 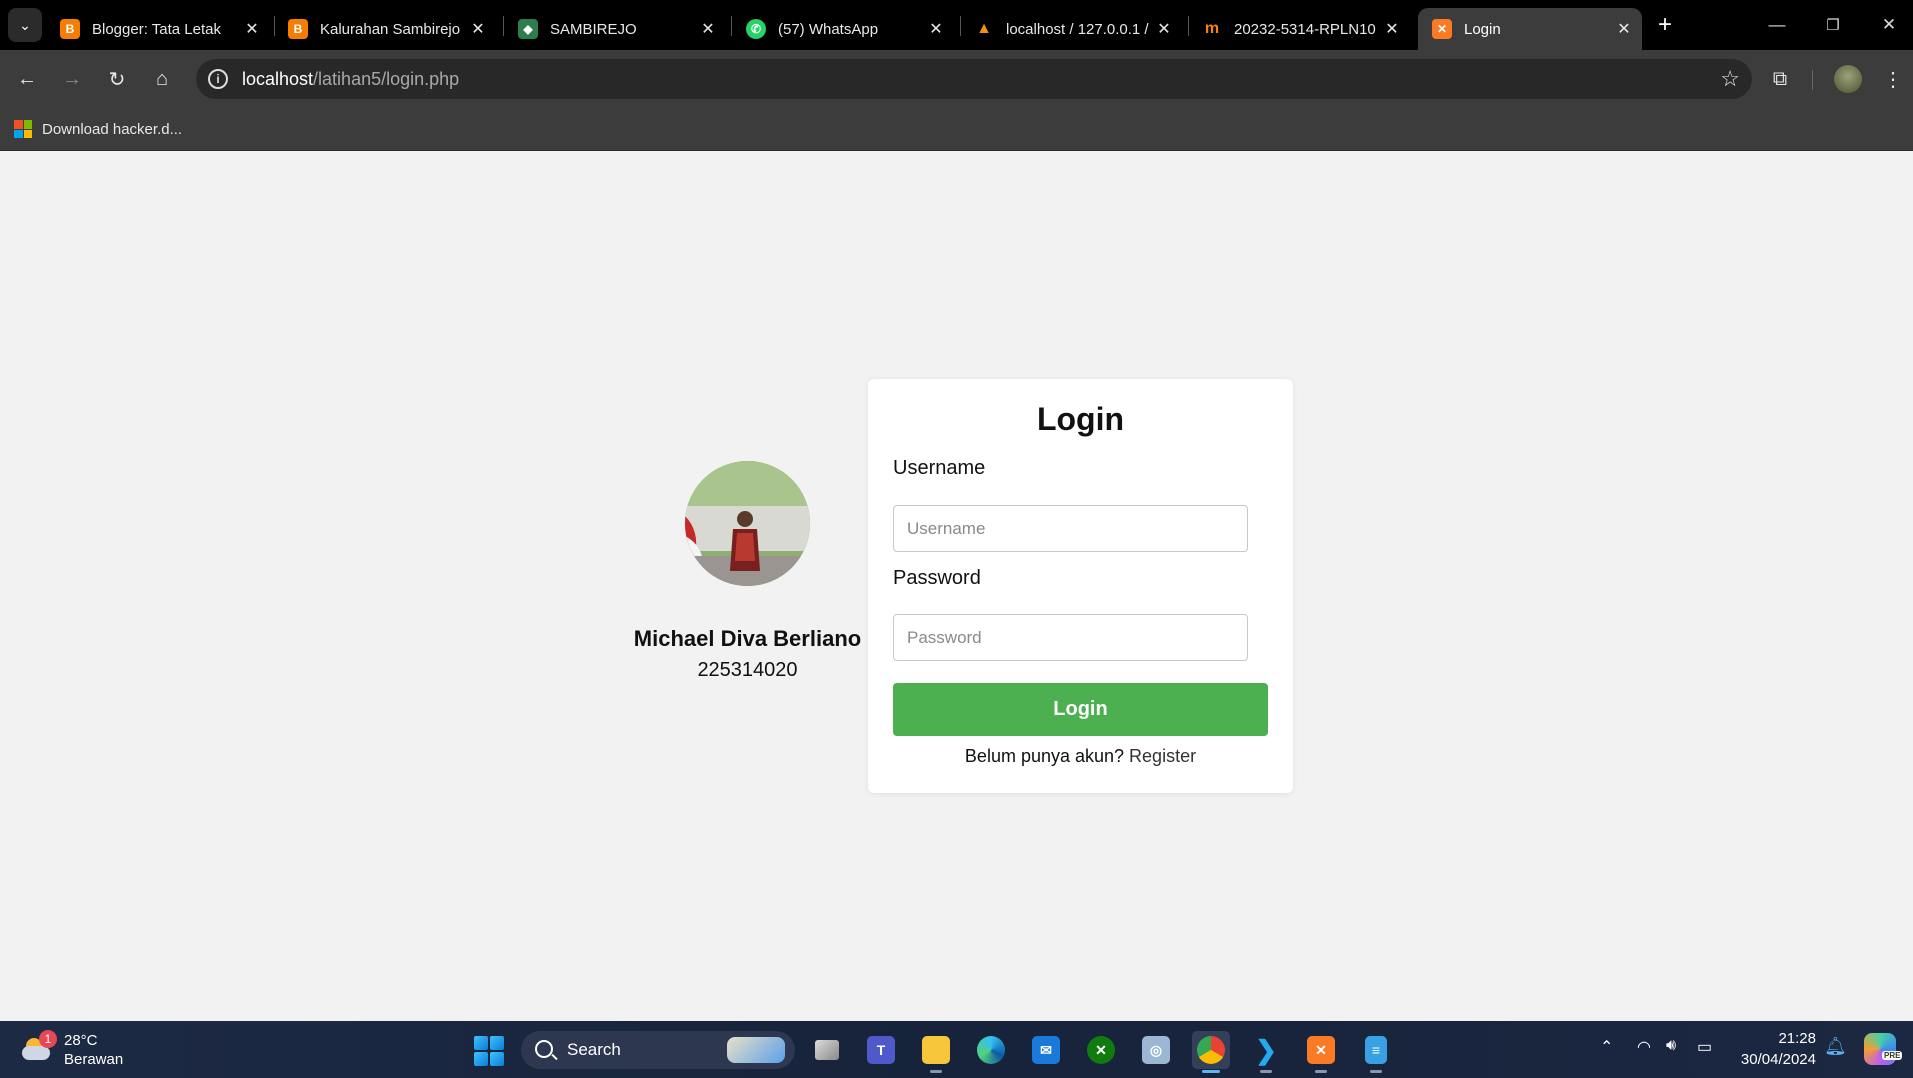 What do you see at coordinates (162, 79) in the screenshot?
I see `home-button: ⌂` at bounding box center [162, 79].